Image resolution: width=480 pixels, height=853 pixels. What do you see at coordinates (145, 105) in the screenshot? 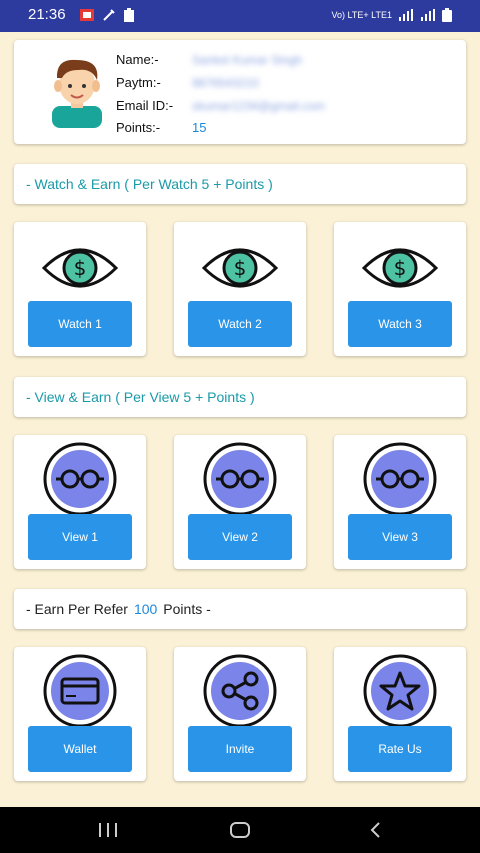
I see `email-label: Email ID:-` at bounding box center [145, 105].